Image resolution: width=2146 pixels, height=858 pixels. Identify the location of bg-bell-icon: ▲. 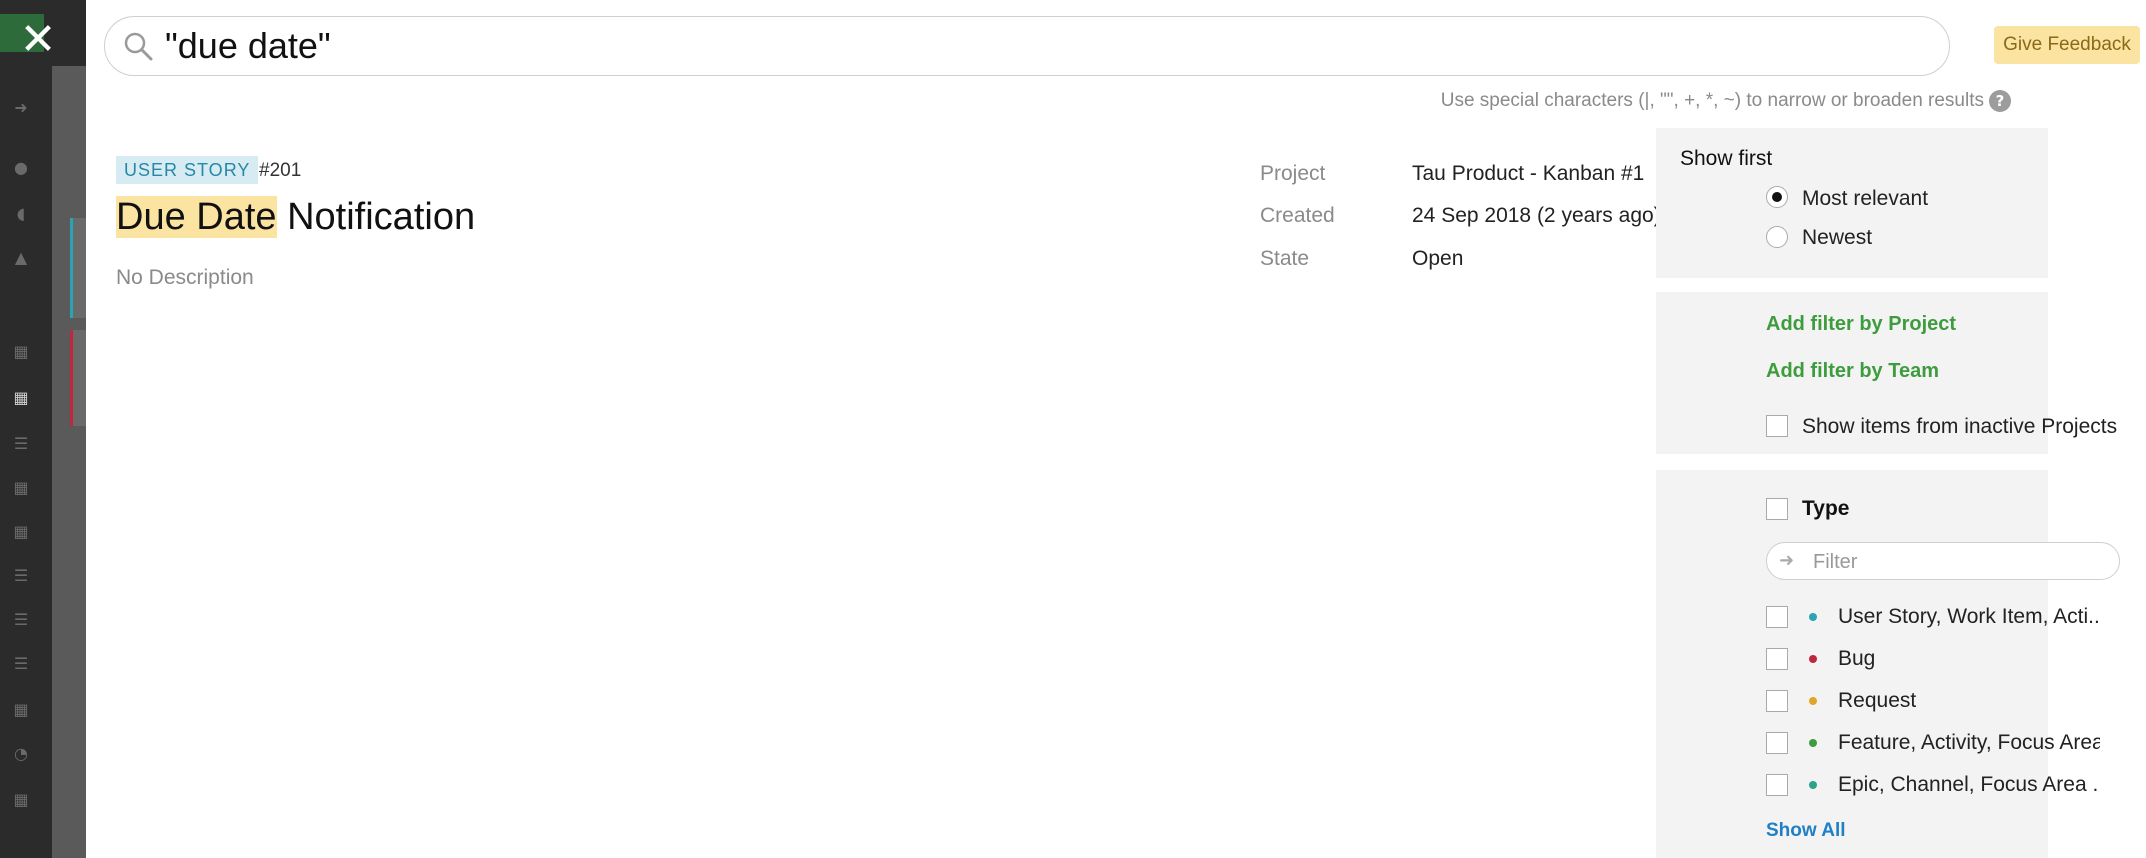
(21, 257).